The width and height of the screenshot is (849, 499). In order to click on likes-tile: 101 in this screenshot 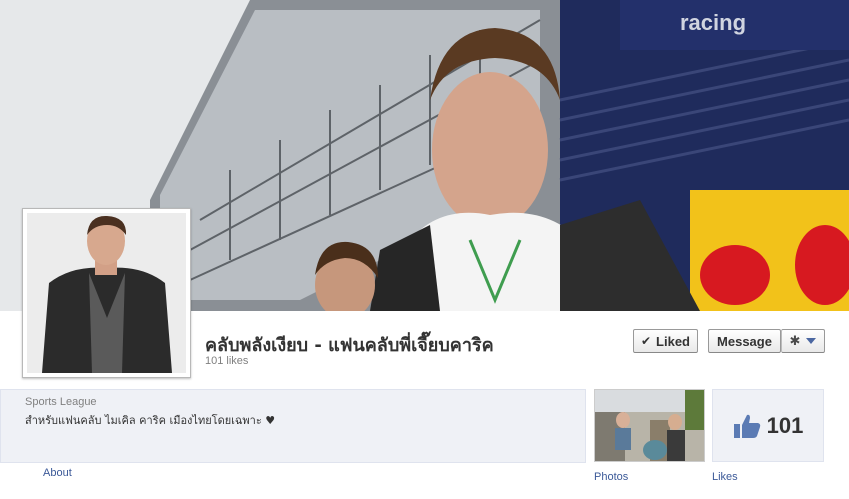, I will do `click(768, 425)`.